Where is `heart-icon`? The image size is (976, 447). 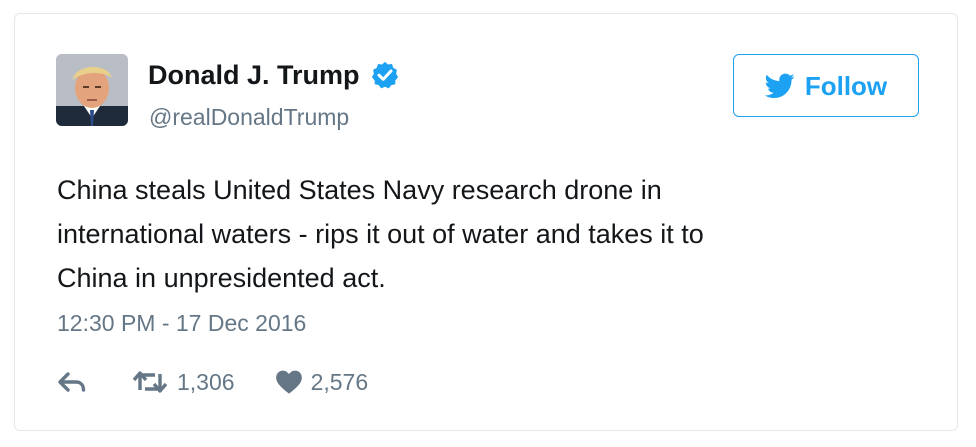 heart-icon is located at coordinates (288, 382).